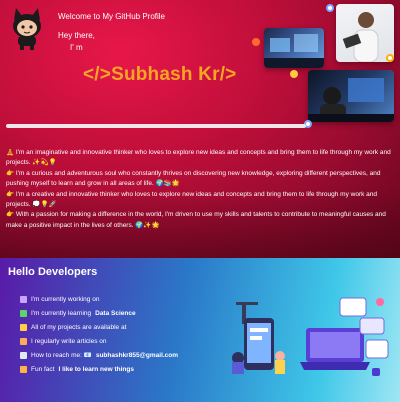 Image resolution: width=400 pixels, height=402 pixels. I want to click on intro-text: I' m, so click(76, 47).